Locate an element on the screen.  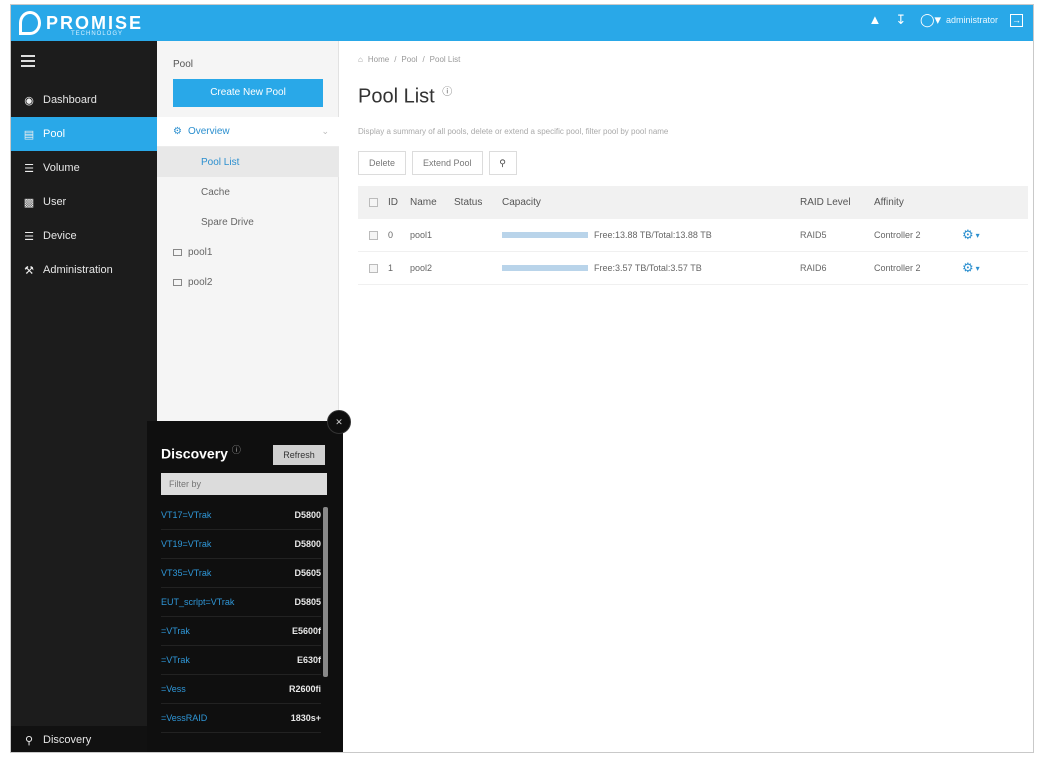
col-header-name: Name is located at coordinates (432, 202).